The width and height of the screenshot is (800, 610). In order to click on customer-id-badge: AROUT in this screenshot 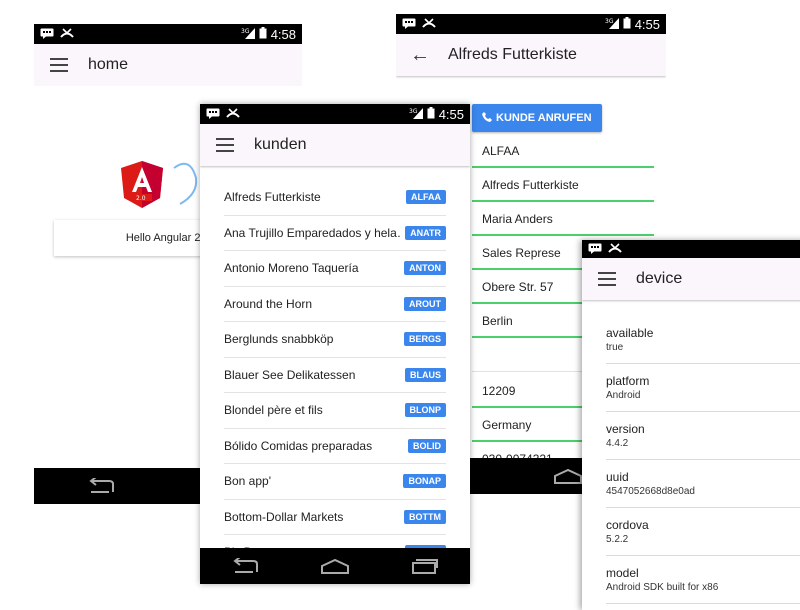, I will do `click(425, 303)`.